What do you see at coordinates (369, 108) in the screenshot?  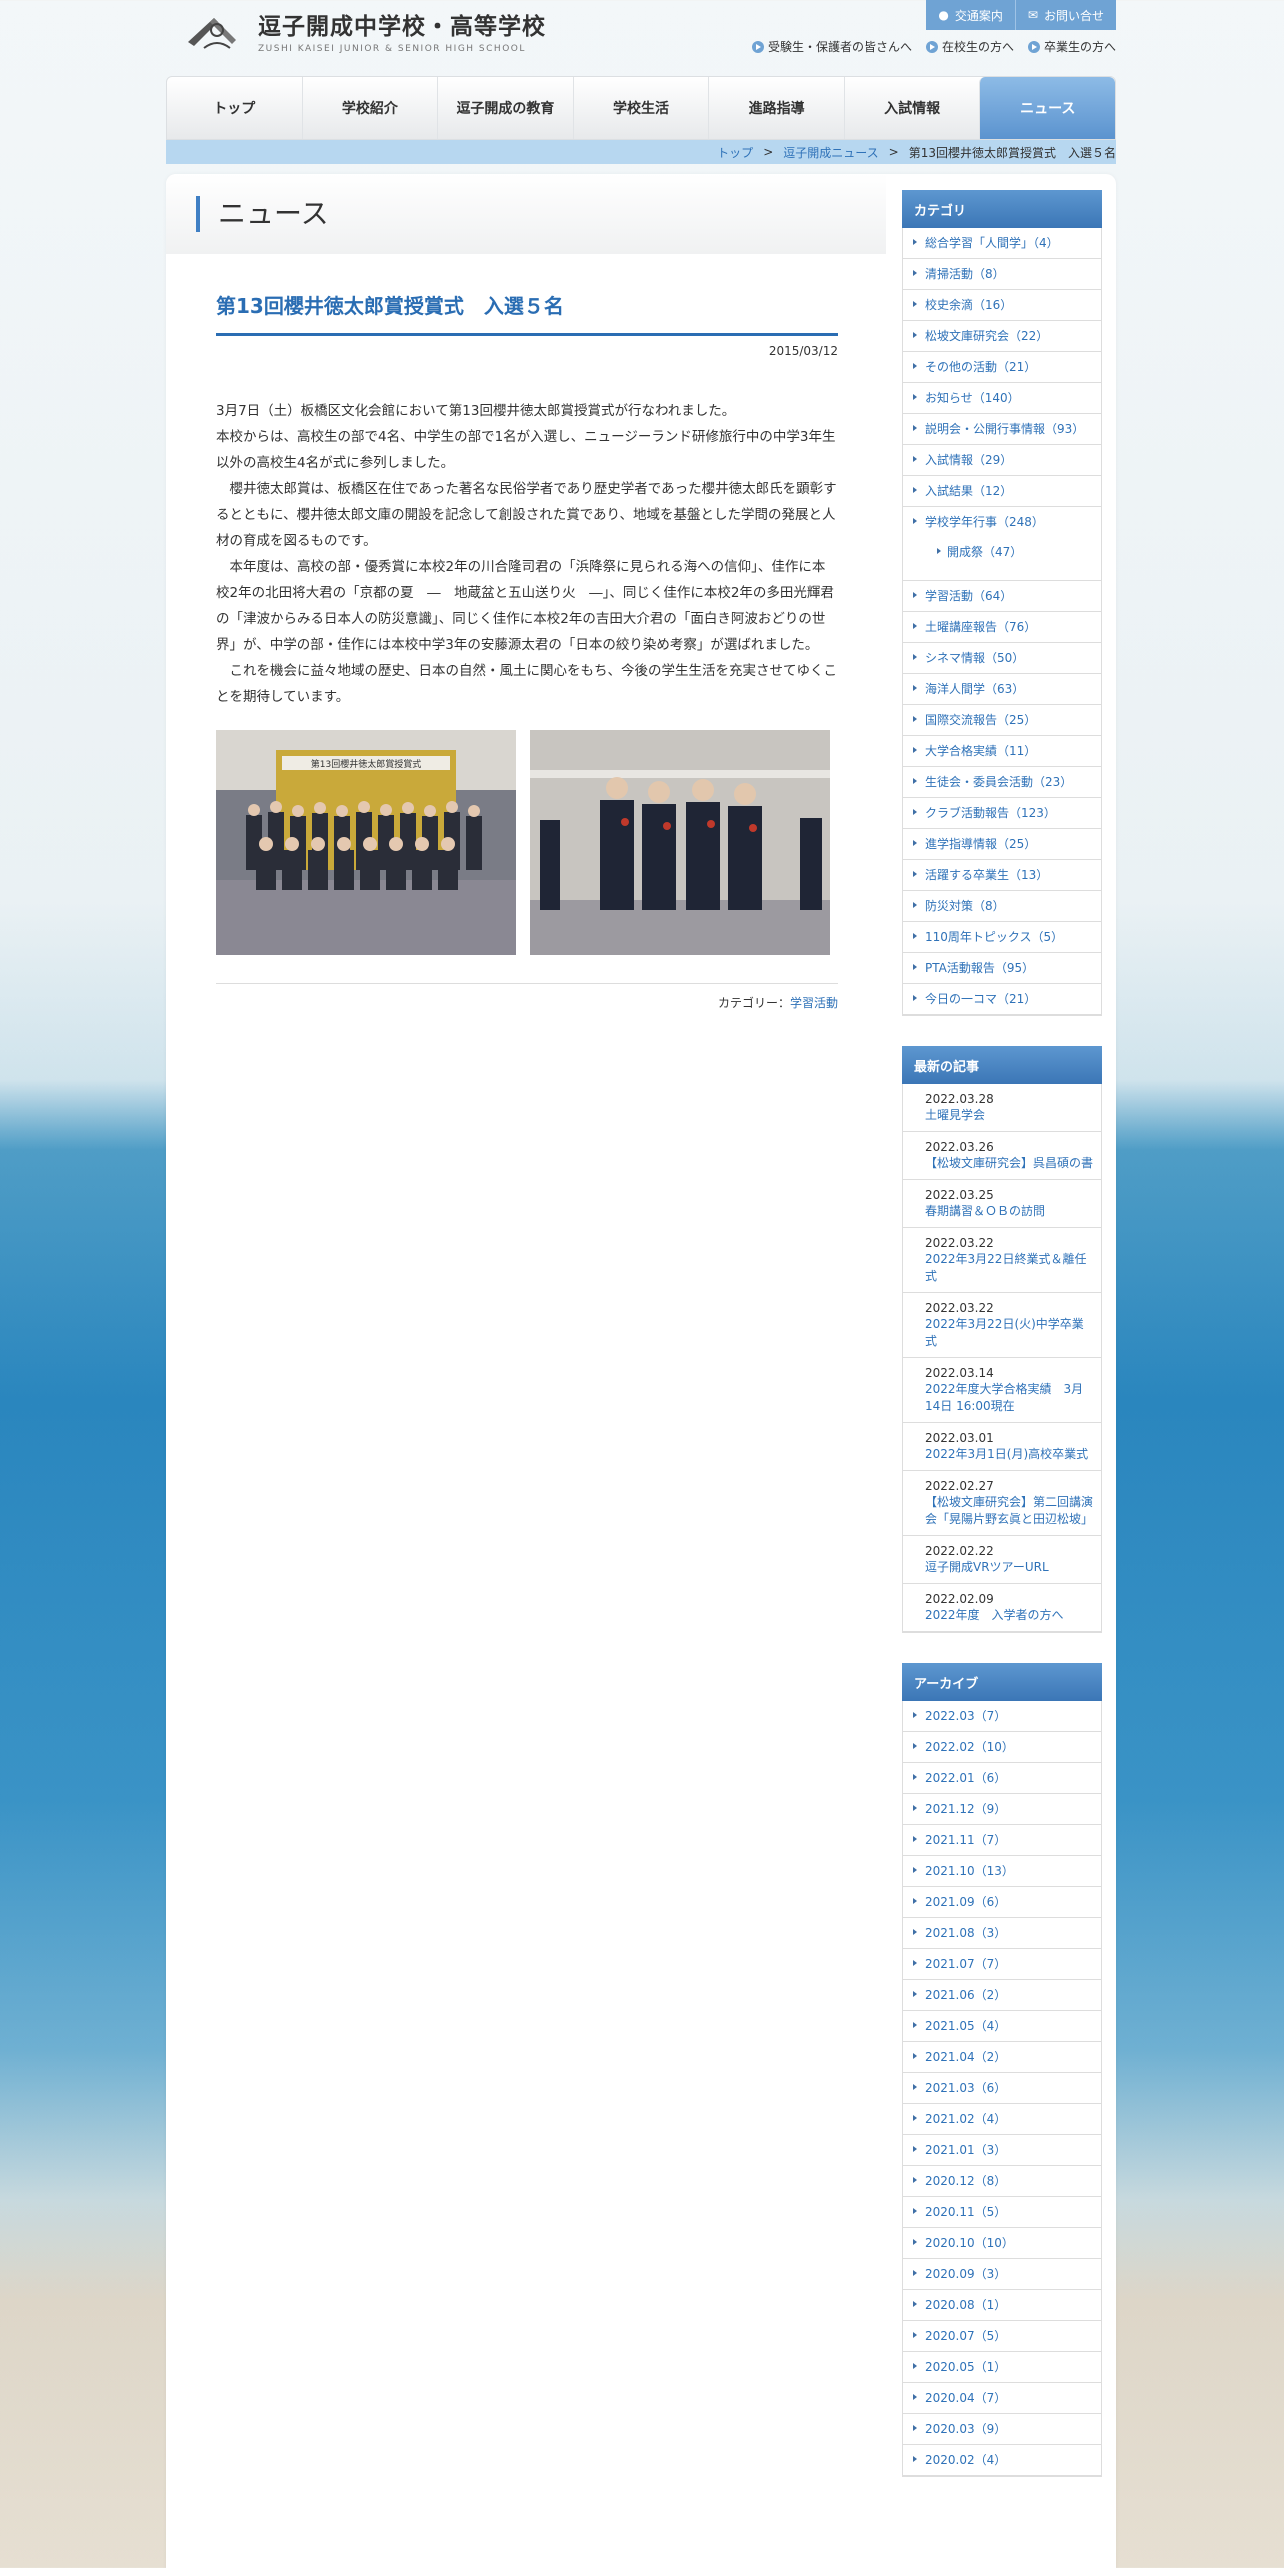 I see `nav-about: 学校紹介` at bounding box center [369, 108].